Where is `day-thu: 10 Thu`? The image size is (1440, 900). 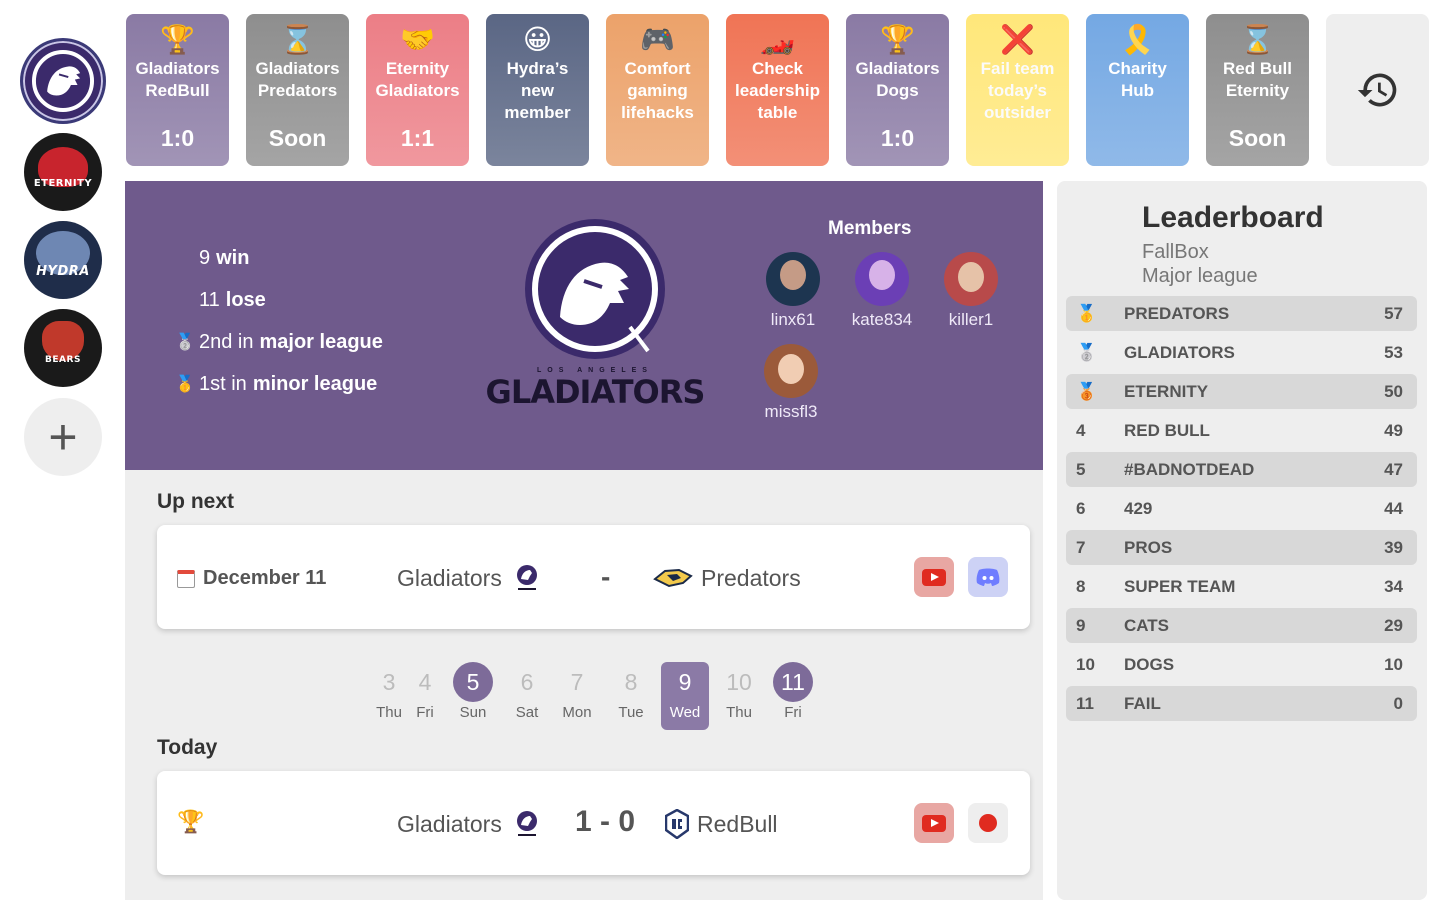
day-thu: 10 Thu is located at coordinates (739, 691).